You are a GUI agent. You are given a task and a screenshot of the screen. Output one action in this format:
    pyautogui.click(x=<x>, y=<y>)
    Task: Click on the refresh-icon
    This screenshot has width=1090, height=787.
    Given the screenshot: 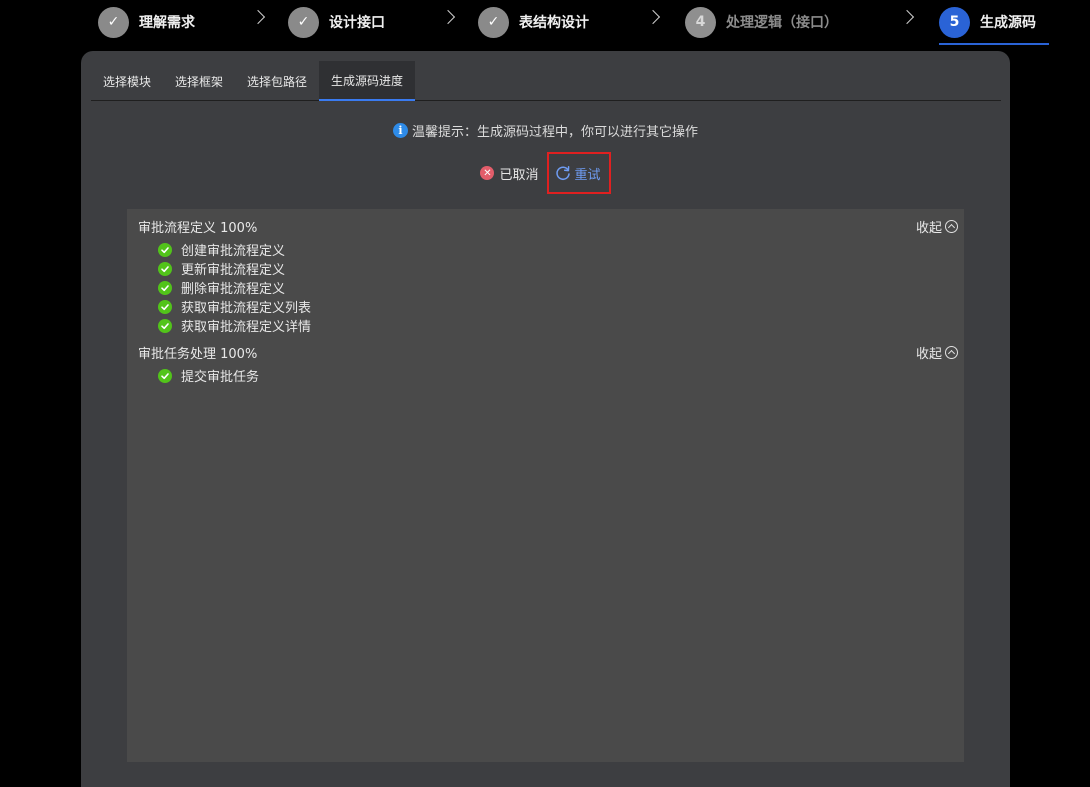 What is the action you would take?
    pyautogui.click(x=562, y=173)
    